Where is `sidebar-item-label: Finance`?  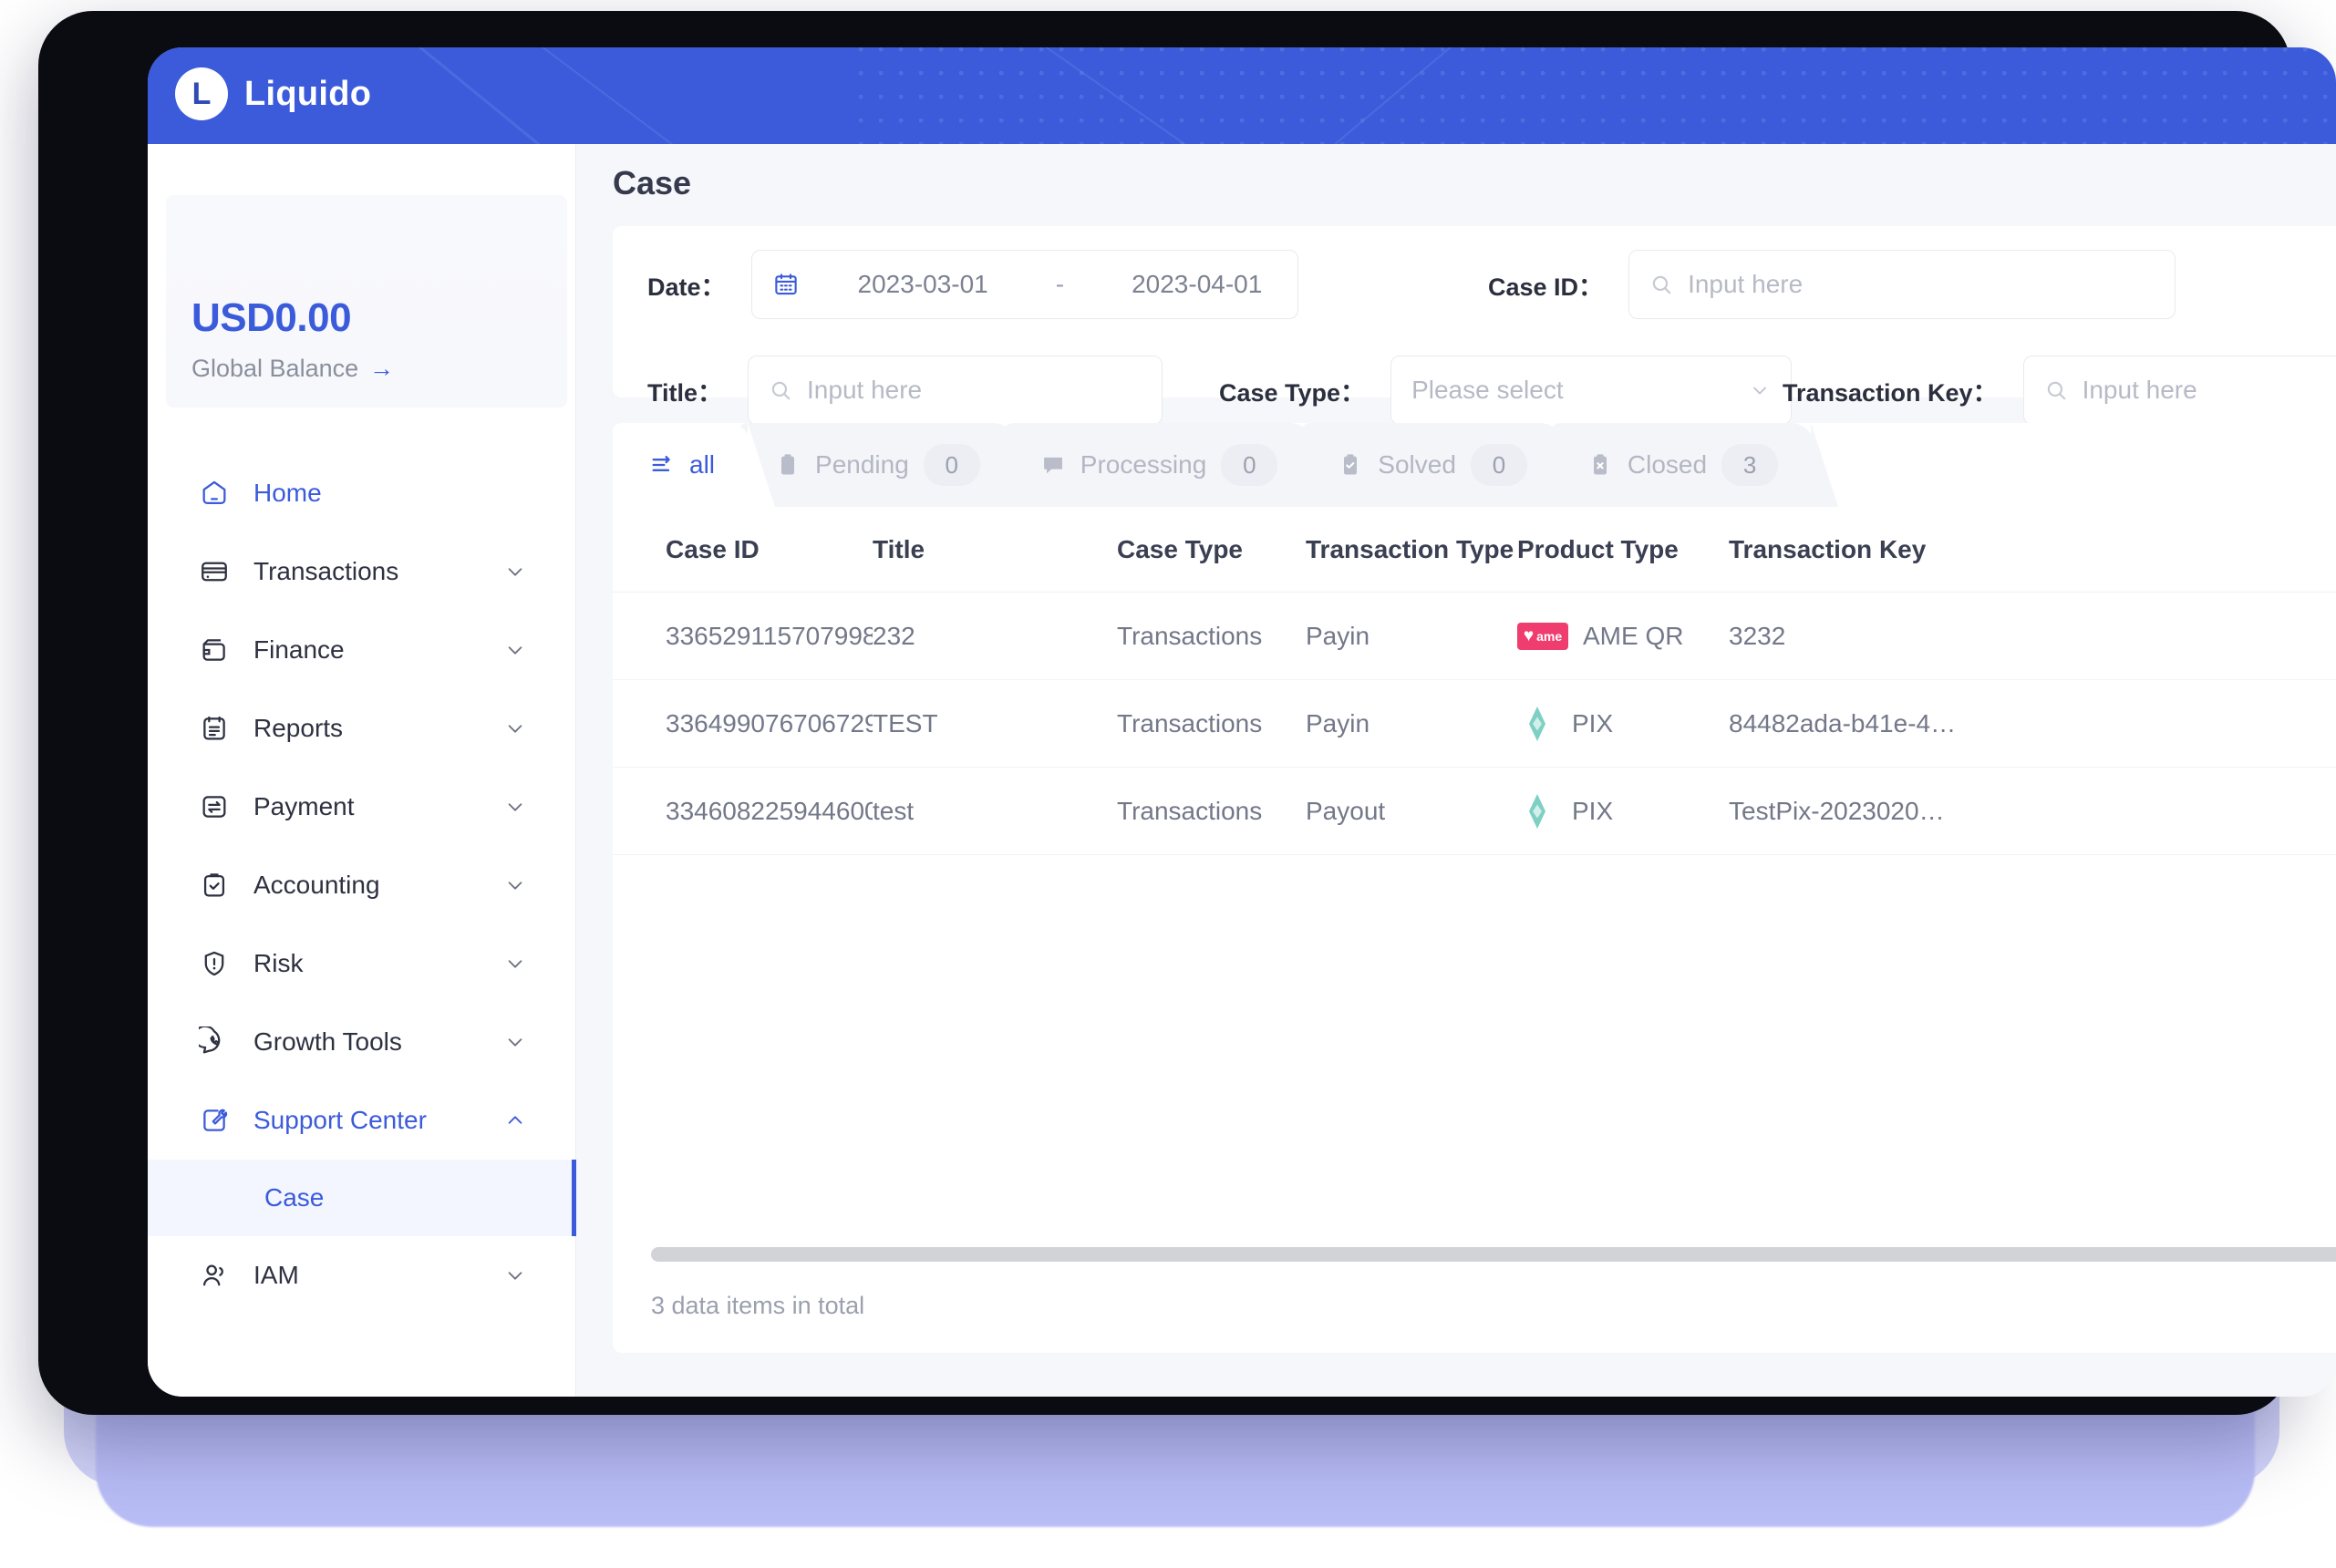 sidebar-item-label: Finance is located at coordinates (299, 649).